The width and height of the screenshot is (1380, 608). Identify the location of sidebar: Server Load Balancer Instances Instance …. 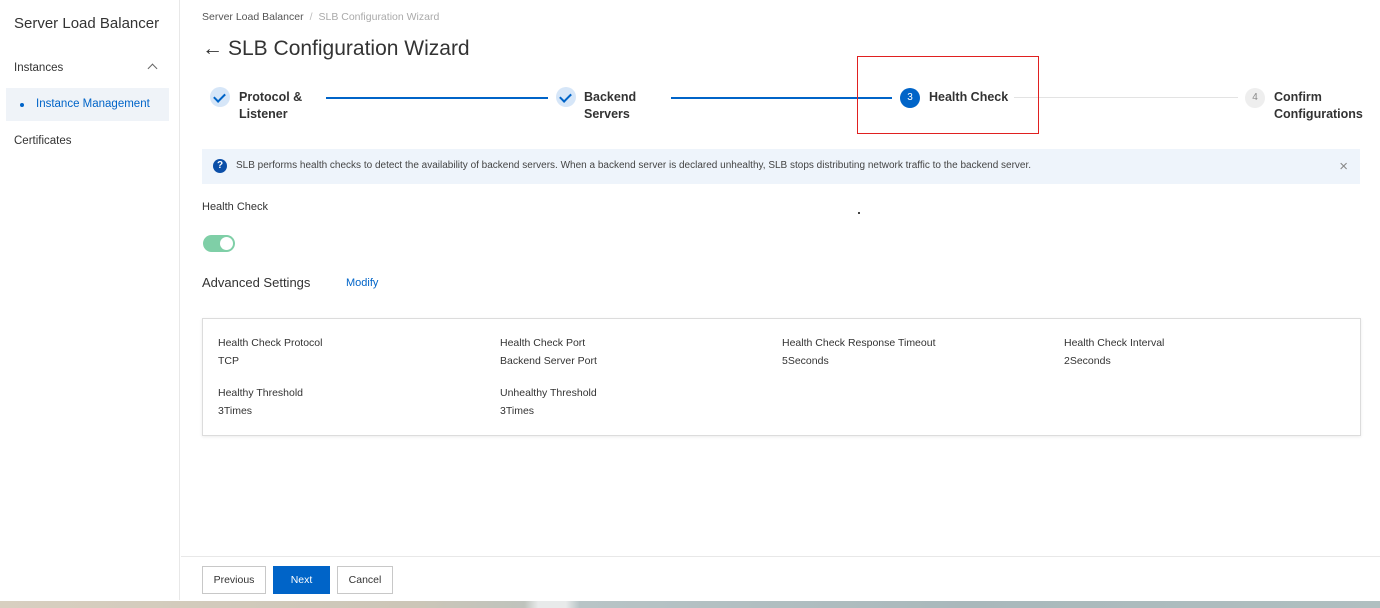
(90, 300).